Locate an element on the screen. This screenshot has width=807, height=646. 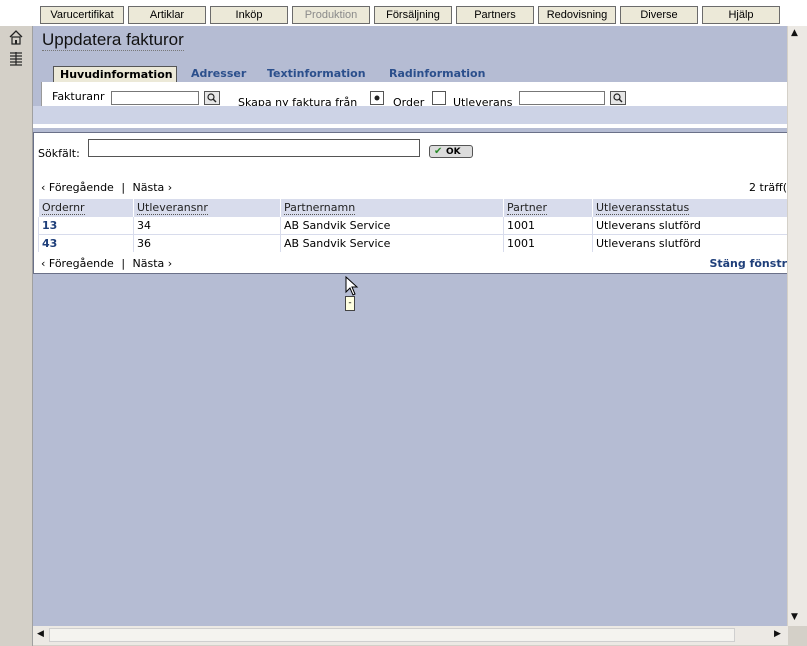
scroll-up-icon: ▲ is located at coordinates (794, 33).